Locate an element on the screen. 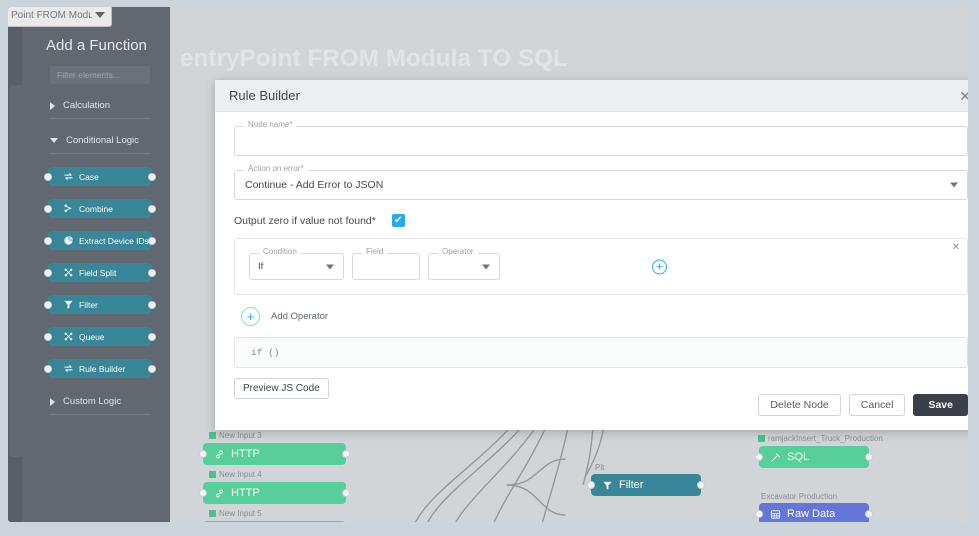 This screenshot has width=979, height=536. condition-value: If is located at coordinates (261, 266).